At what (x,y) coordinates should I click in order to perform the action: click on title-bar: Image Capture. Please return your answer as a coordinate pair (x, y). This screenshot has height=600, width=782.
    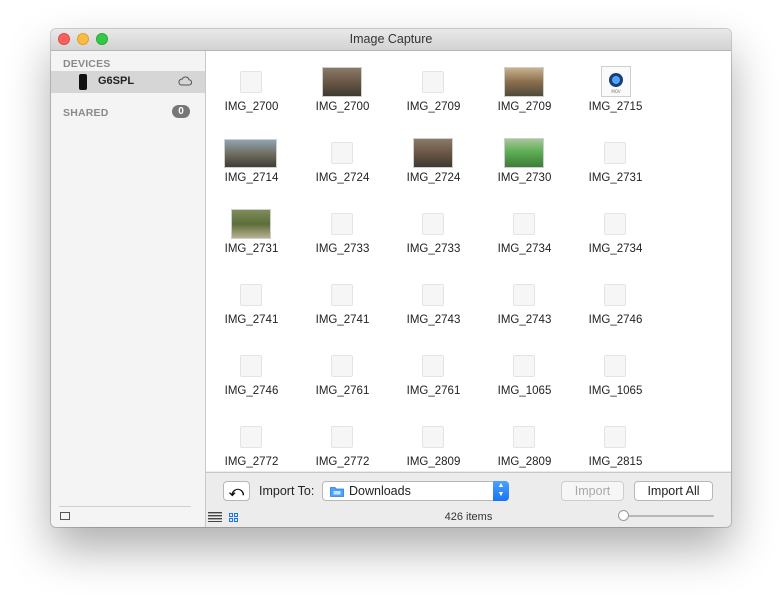
    Looking at the image, I should click on (391, 40).